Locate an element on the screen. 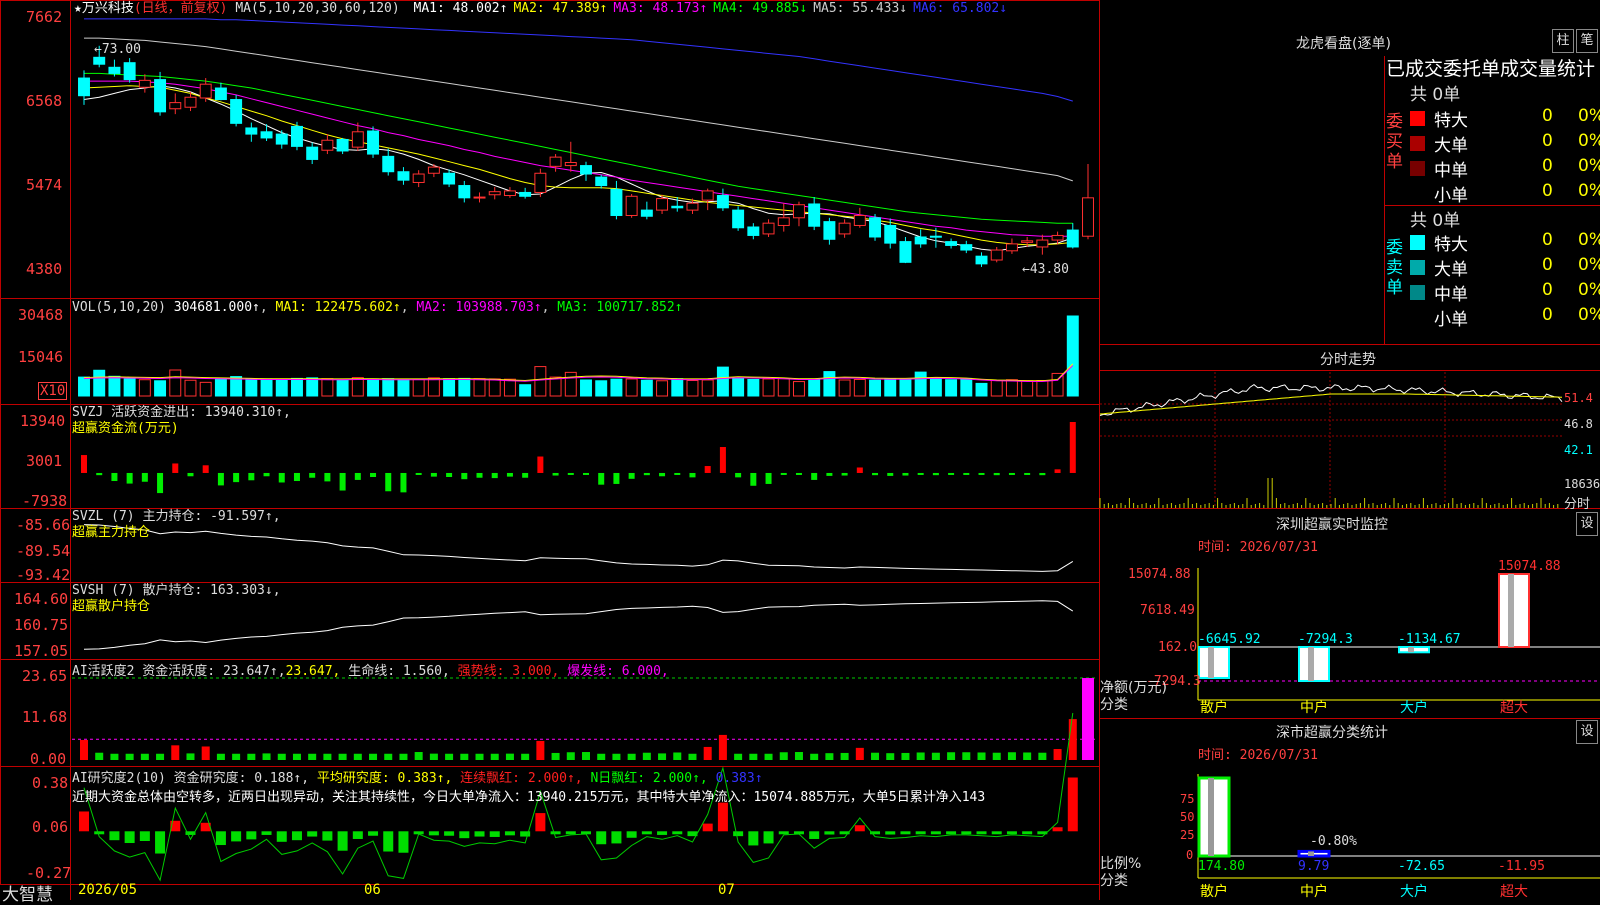 The height and width of the screenshot is (905, 1600). sell-pct-1: 0% is located at coordinates (1589, 265).